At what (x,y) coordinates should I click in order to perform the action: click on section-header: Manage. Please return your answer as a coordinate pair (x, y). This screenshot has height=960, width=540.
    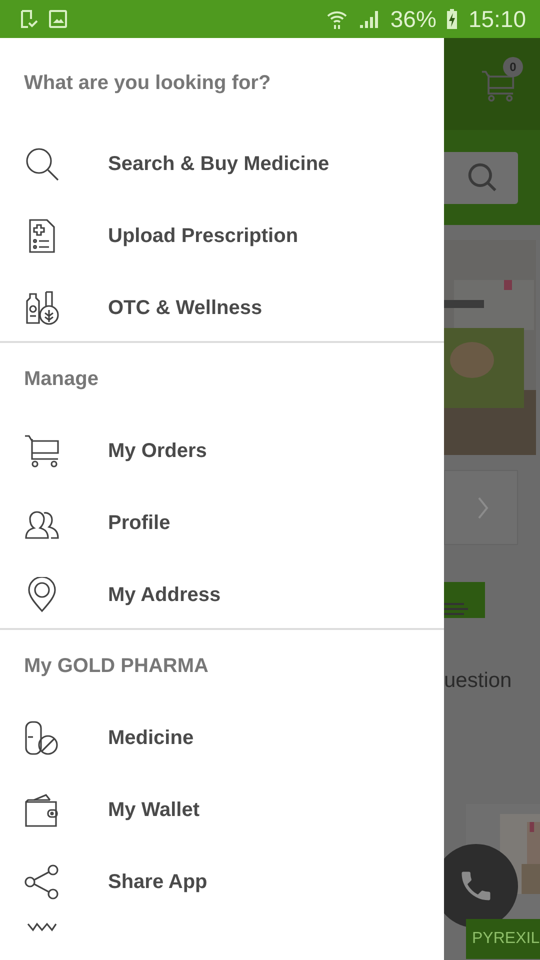
    Looking at the image, I should click on (60, 379).